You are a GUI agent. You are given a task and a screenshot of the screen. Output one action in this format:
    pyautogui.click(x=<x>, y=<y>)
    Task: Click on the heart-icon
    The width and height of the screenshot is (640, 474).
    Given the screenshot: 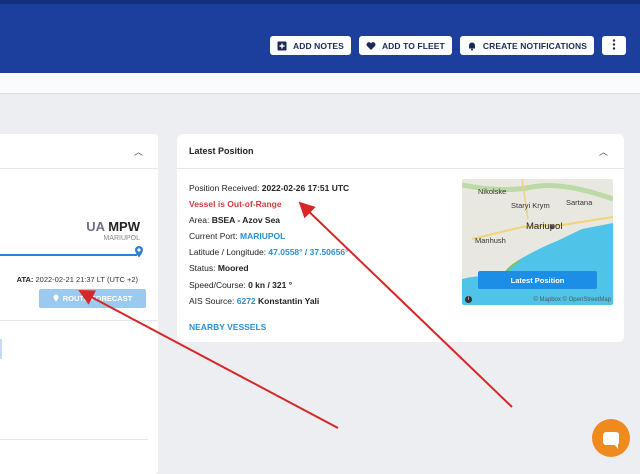 What is the action you would take?
    pyautogui.click(x=371, y=45)
    